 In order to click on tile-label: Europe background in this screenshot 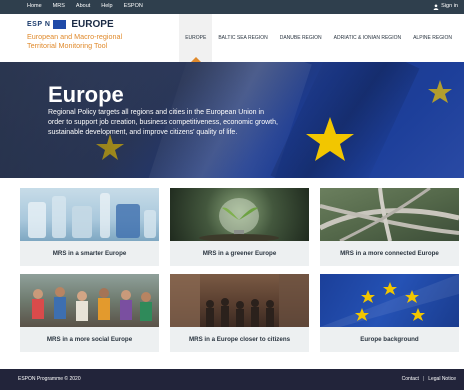, I will do `click(389, 339)`.